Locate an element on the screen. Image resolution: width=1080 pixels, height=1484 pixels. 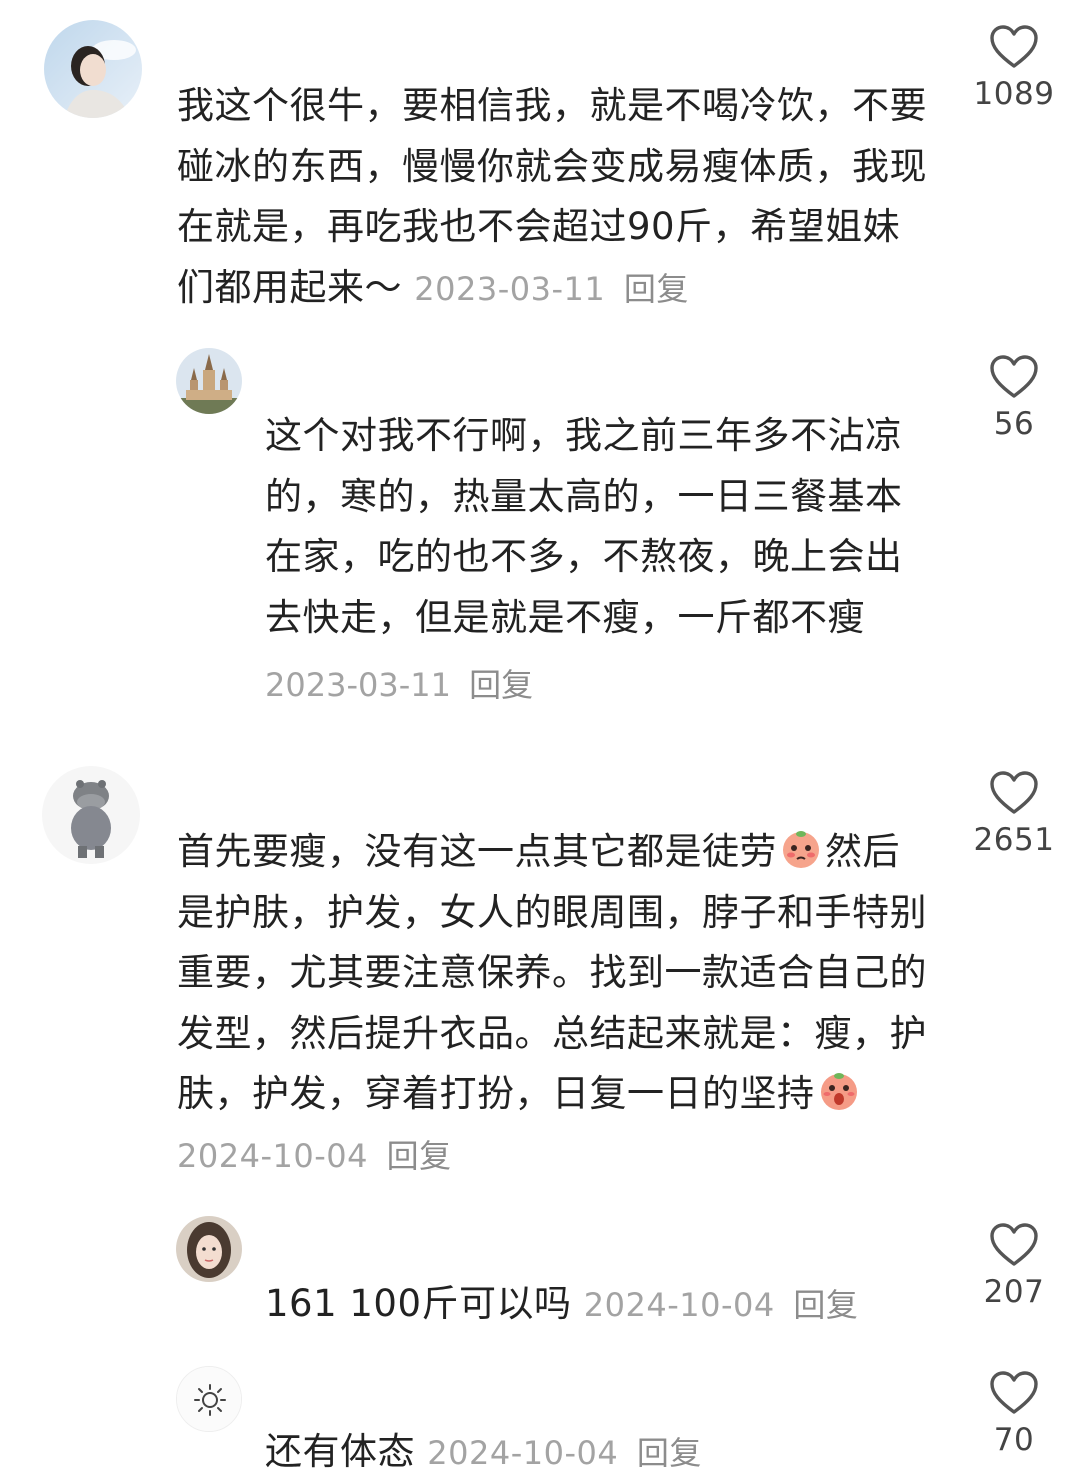
like-count: 1089 is located at coordinates (1014, 94).